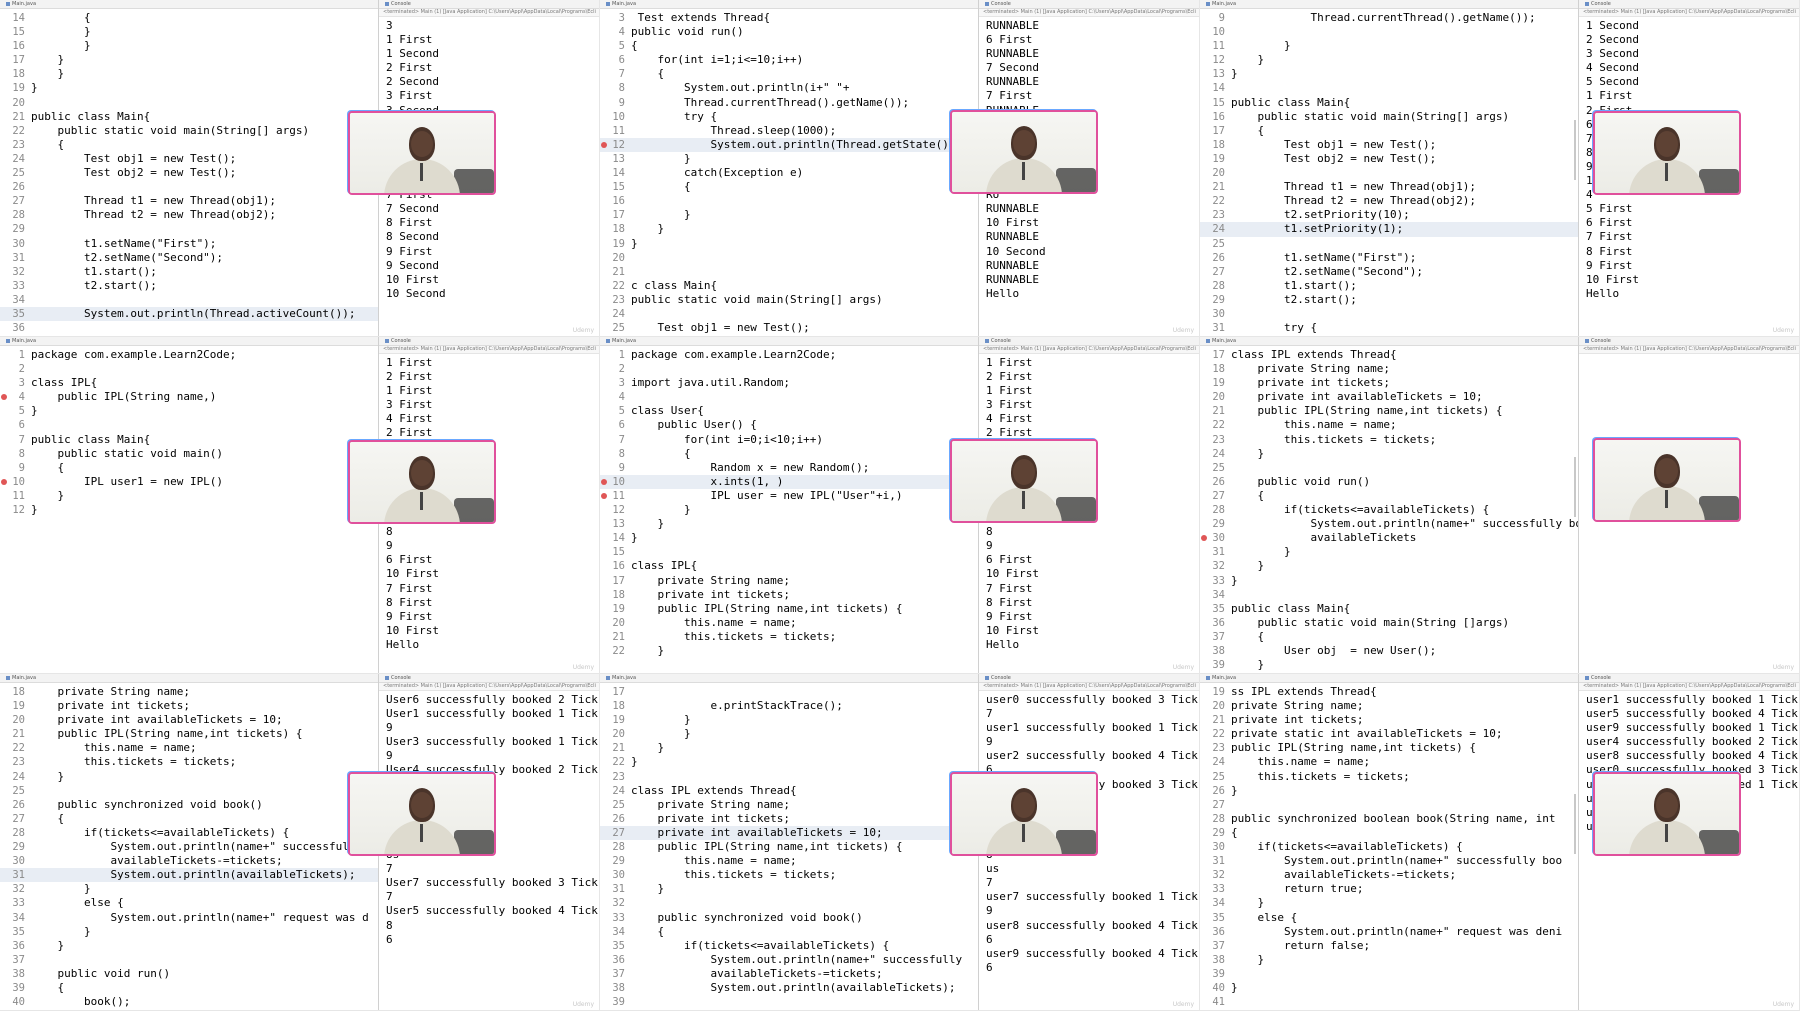  Describe the element at coordinates (1389, 74) in the screenshot. I see `code-line: 13}` at that location.